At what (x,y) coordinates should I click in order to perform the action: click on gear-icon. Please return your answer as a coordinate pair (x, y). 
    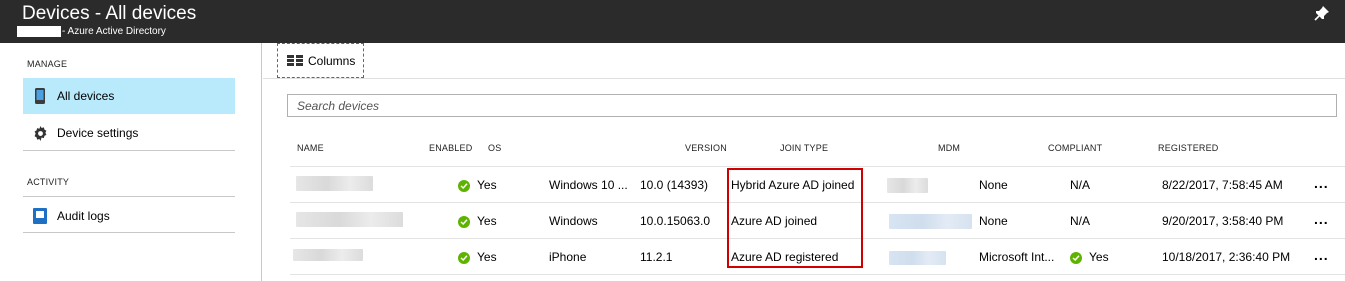
    Looking at the image, I should click on (40, 133).